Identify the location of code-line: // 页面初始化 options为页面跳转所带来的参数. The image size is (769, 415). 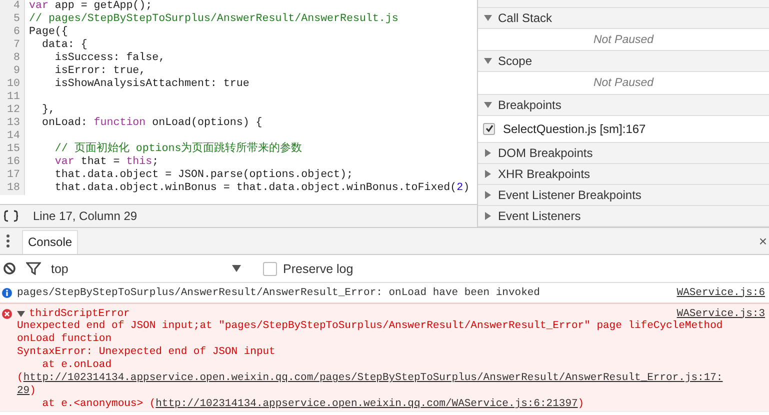
(178, 149).